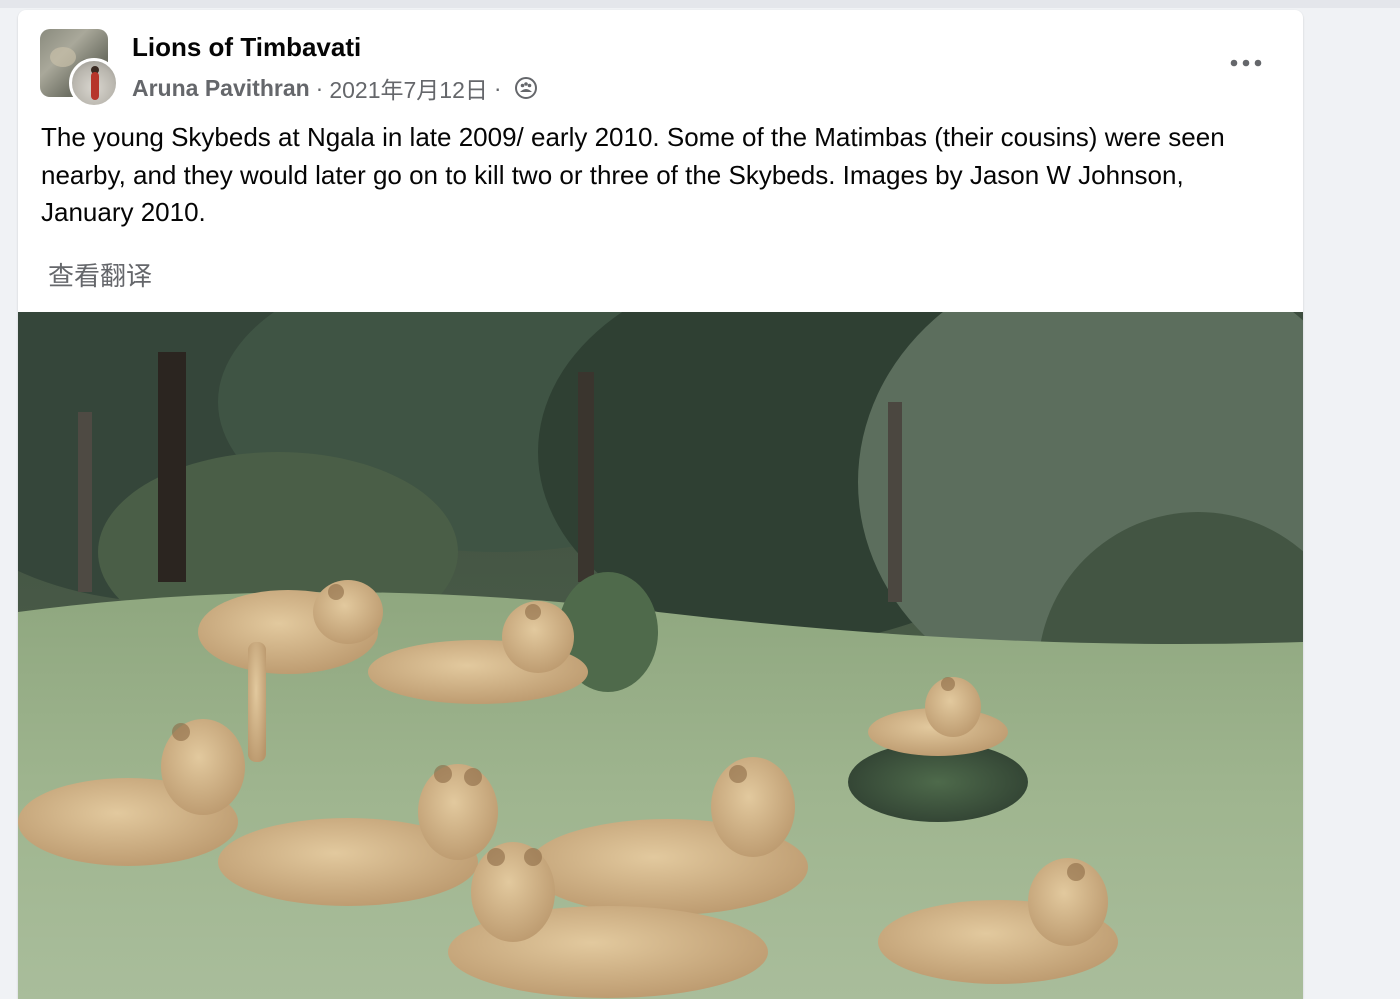 This screenshot has width=1400, height=999. I want to click on page-avatar, so click(79, 68).